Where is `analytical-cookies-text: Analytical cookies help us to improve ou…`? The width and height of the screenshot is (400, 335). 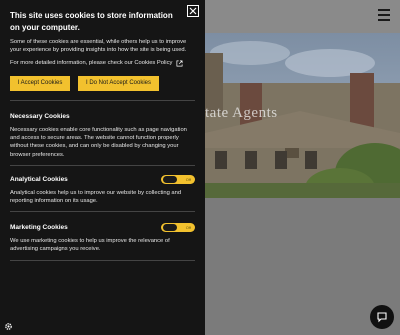
analytical-cookies-text: Analytical cookies help us to improve ou… is located at coordinates (96, 197).